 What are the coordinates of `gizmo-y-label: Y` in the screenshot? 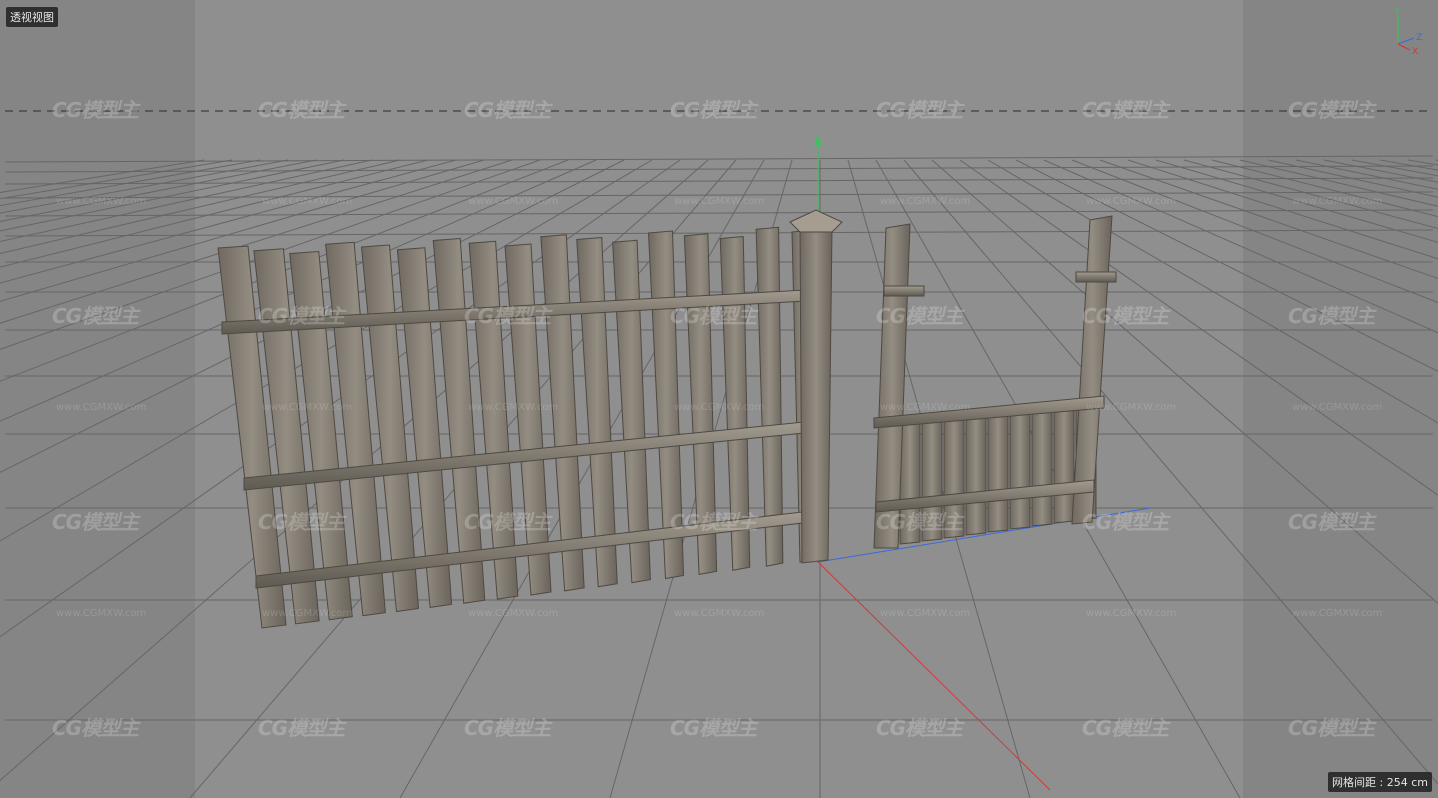 It's located at (1396, 12).